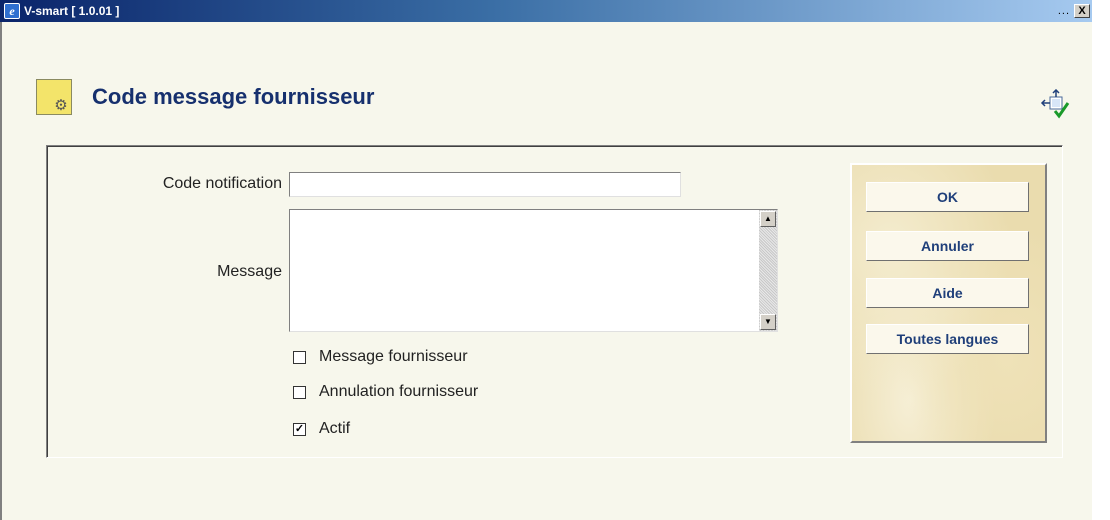 The width and height of the screenshot is (1110, 520). Describe the element at coordinates (533, 270) in the screenshot. I see `message-textarea: ▲ ▼` at that location.